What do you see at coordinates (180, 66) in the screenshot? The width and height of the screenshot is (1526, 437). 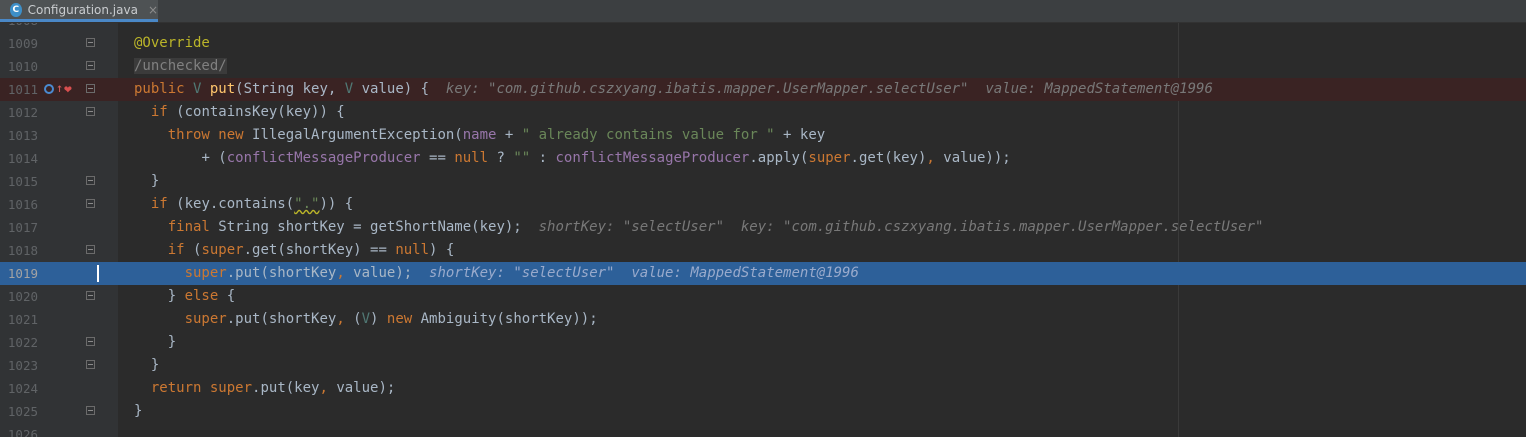 I see `code-text: /unchecked/` at bounding box center [180, 66].